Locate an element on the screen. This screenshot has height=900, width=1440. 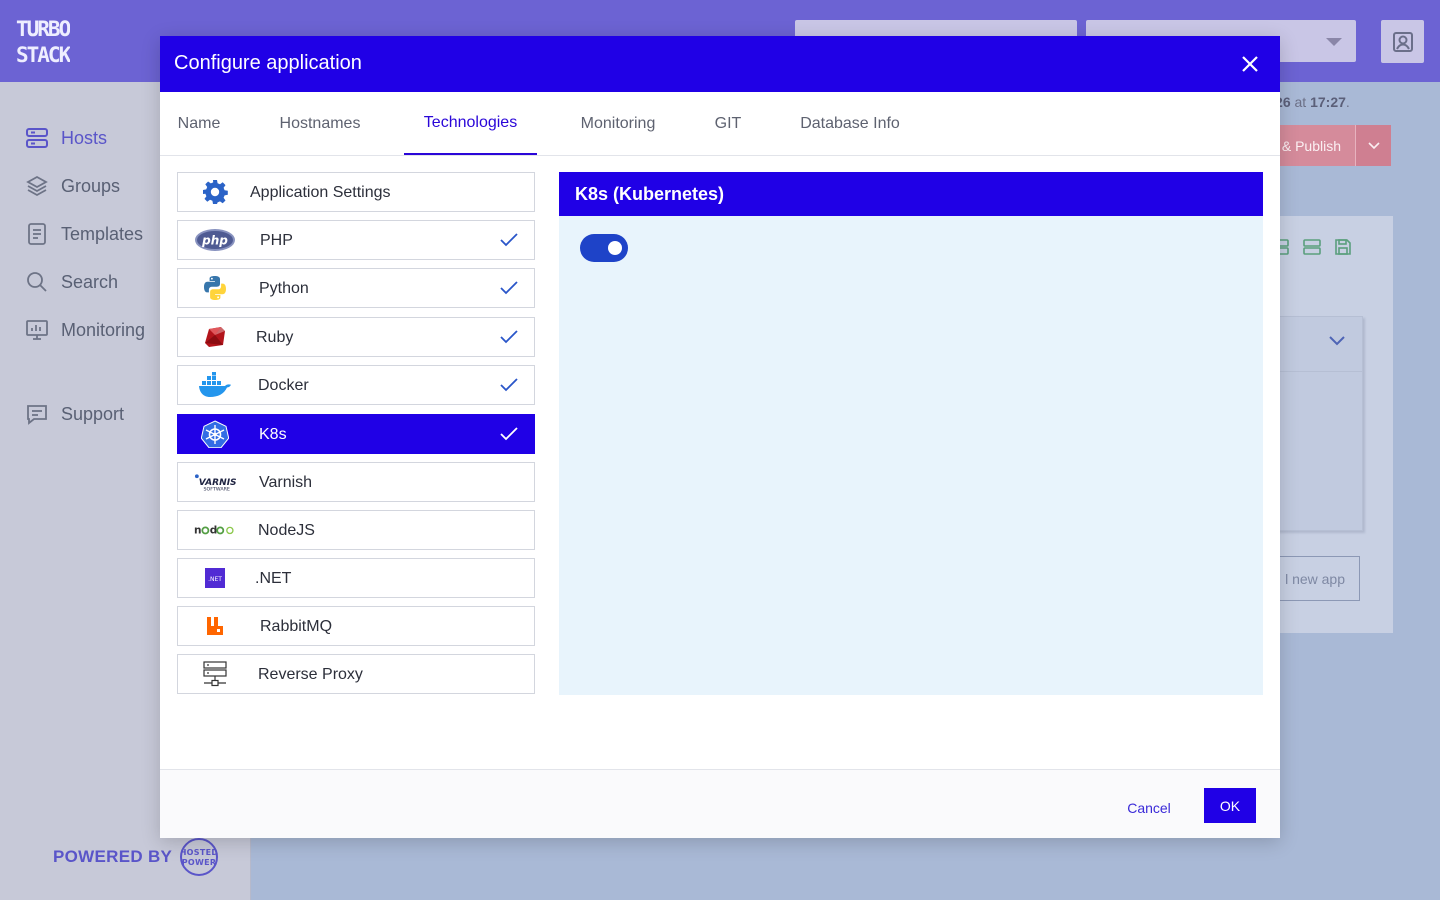
python-icon is located at coordinates (215, 288).